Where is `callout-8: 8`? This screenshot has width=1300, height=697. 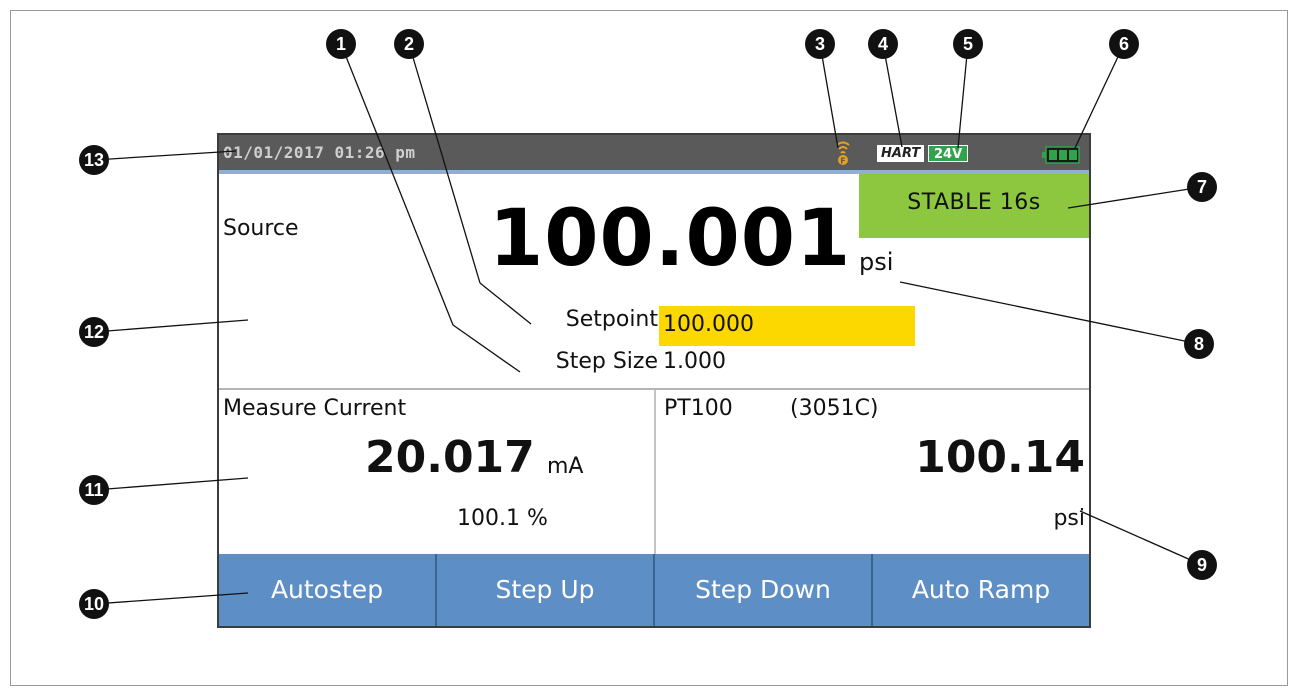
callout-8: 8 is located at coordinates (1199, 344).